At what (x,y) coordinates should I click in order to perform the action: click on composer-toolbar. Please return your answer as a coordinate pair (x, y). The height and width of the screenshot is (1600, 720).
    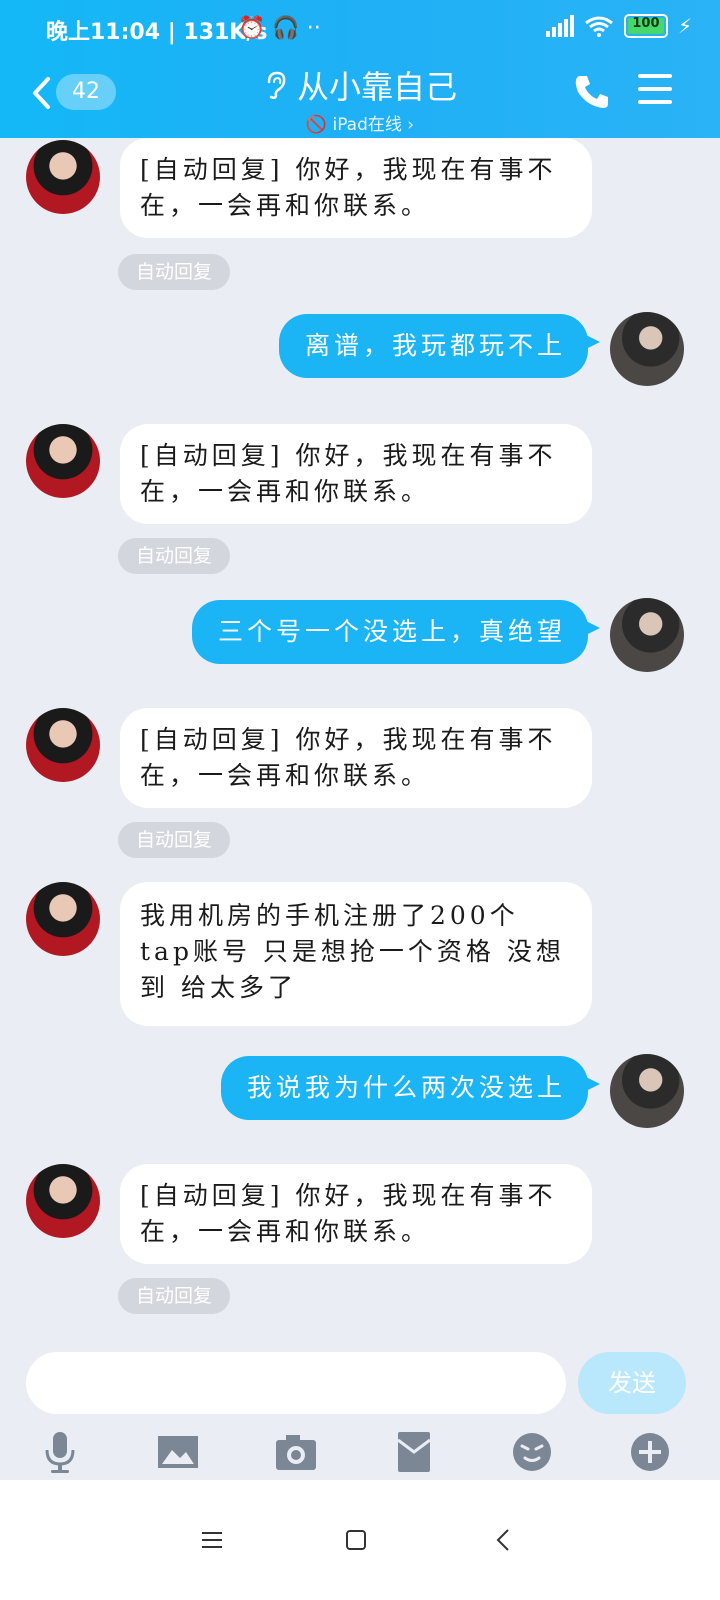
    Looking at the image, I should click on (360, 1453).